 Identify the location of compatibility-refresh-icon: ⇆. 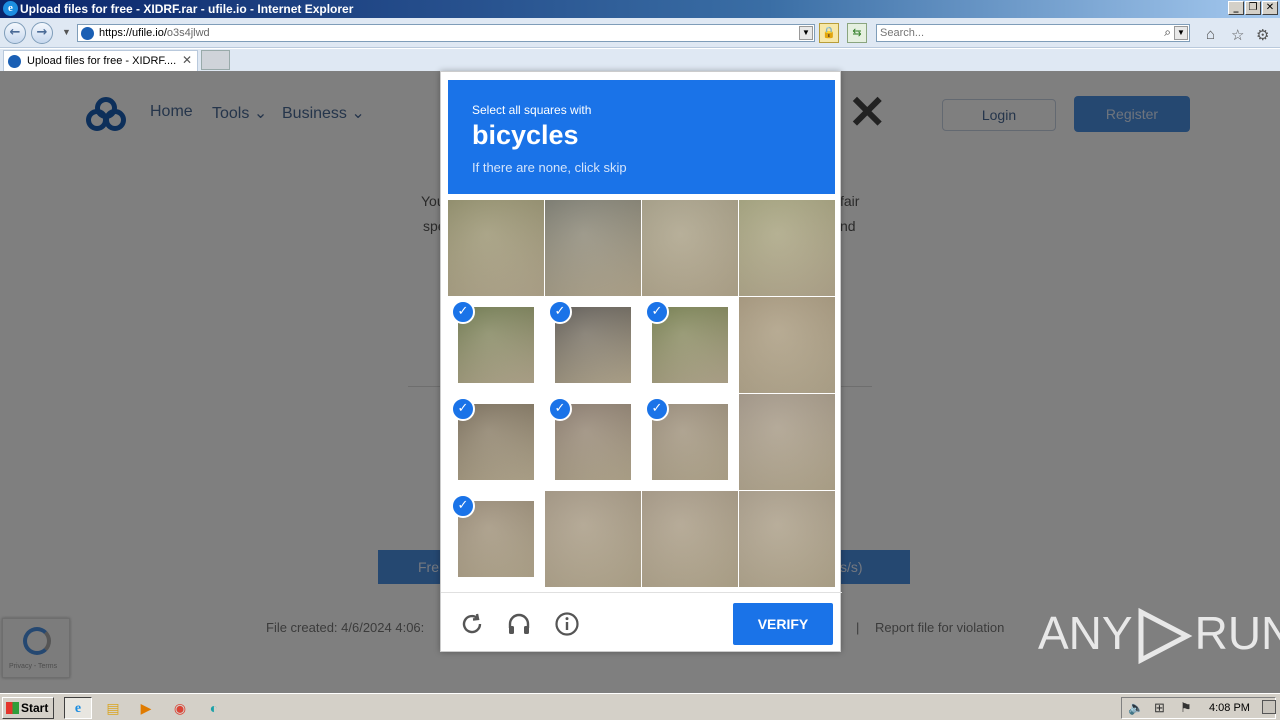
(857, 33).